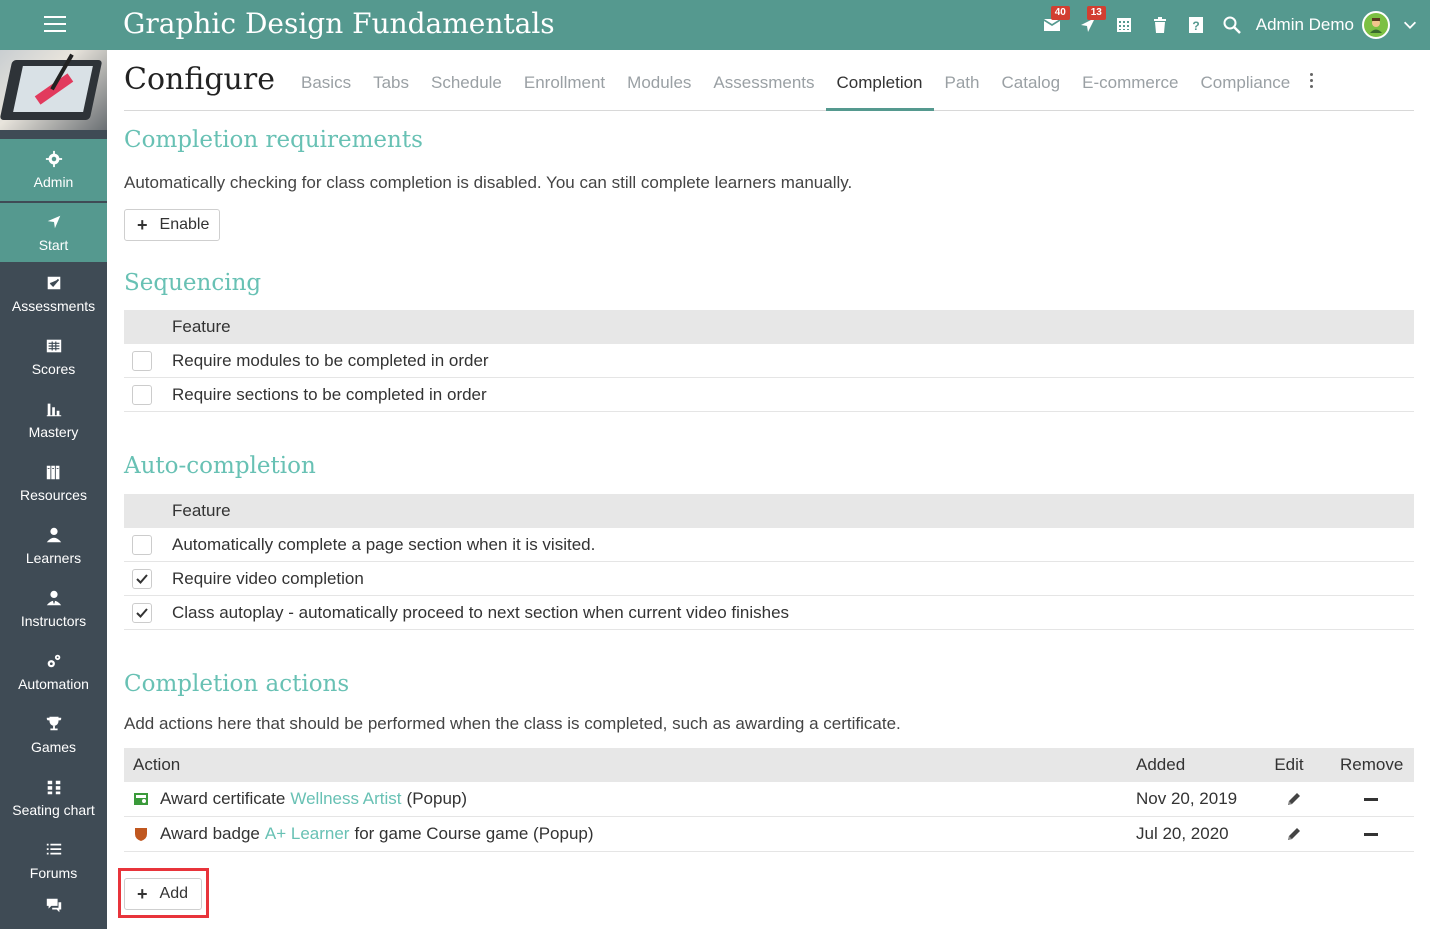 This screenshot has width=1430, height=929. What do you see at coordinates (141, 834) in the screenshot?
I see `badge-shield-icon` at bounding box center [141, 834].